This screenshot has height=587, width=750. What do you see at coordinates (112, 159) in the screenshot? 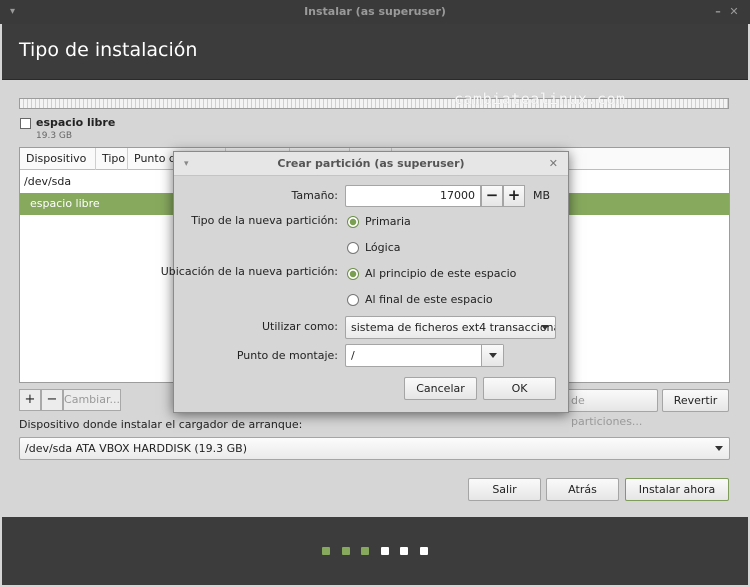
I see `column-type: Tipo` at bounding box center [112, 159].